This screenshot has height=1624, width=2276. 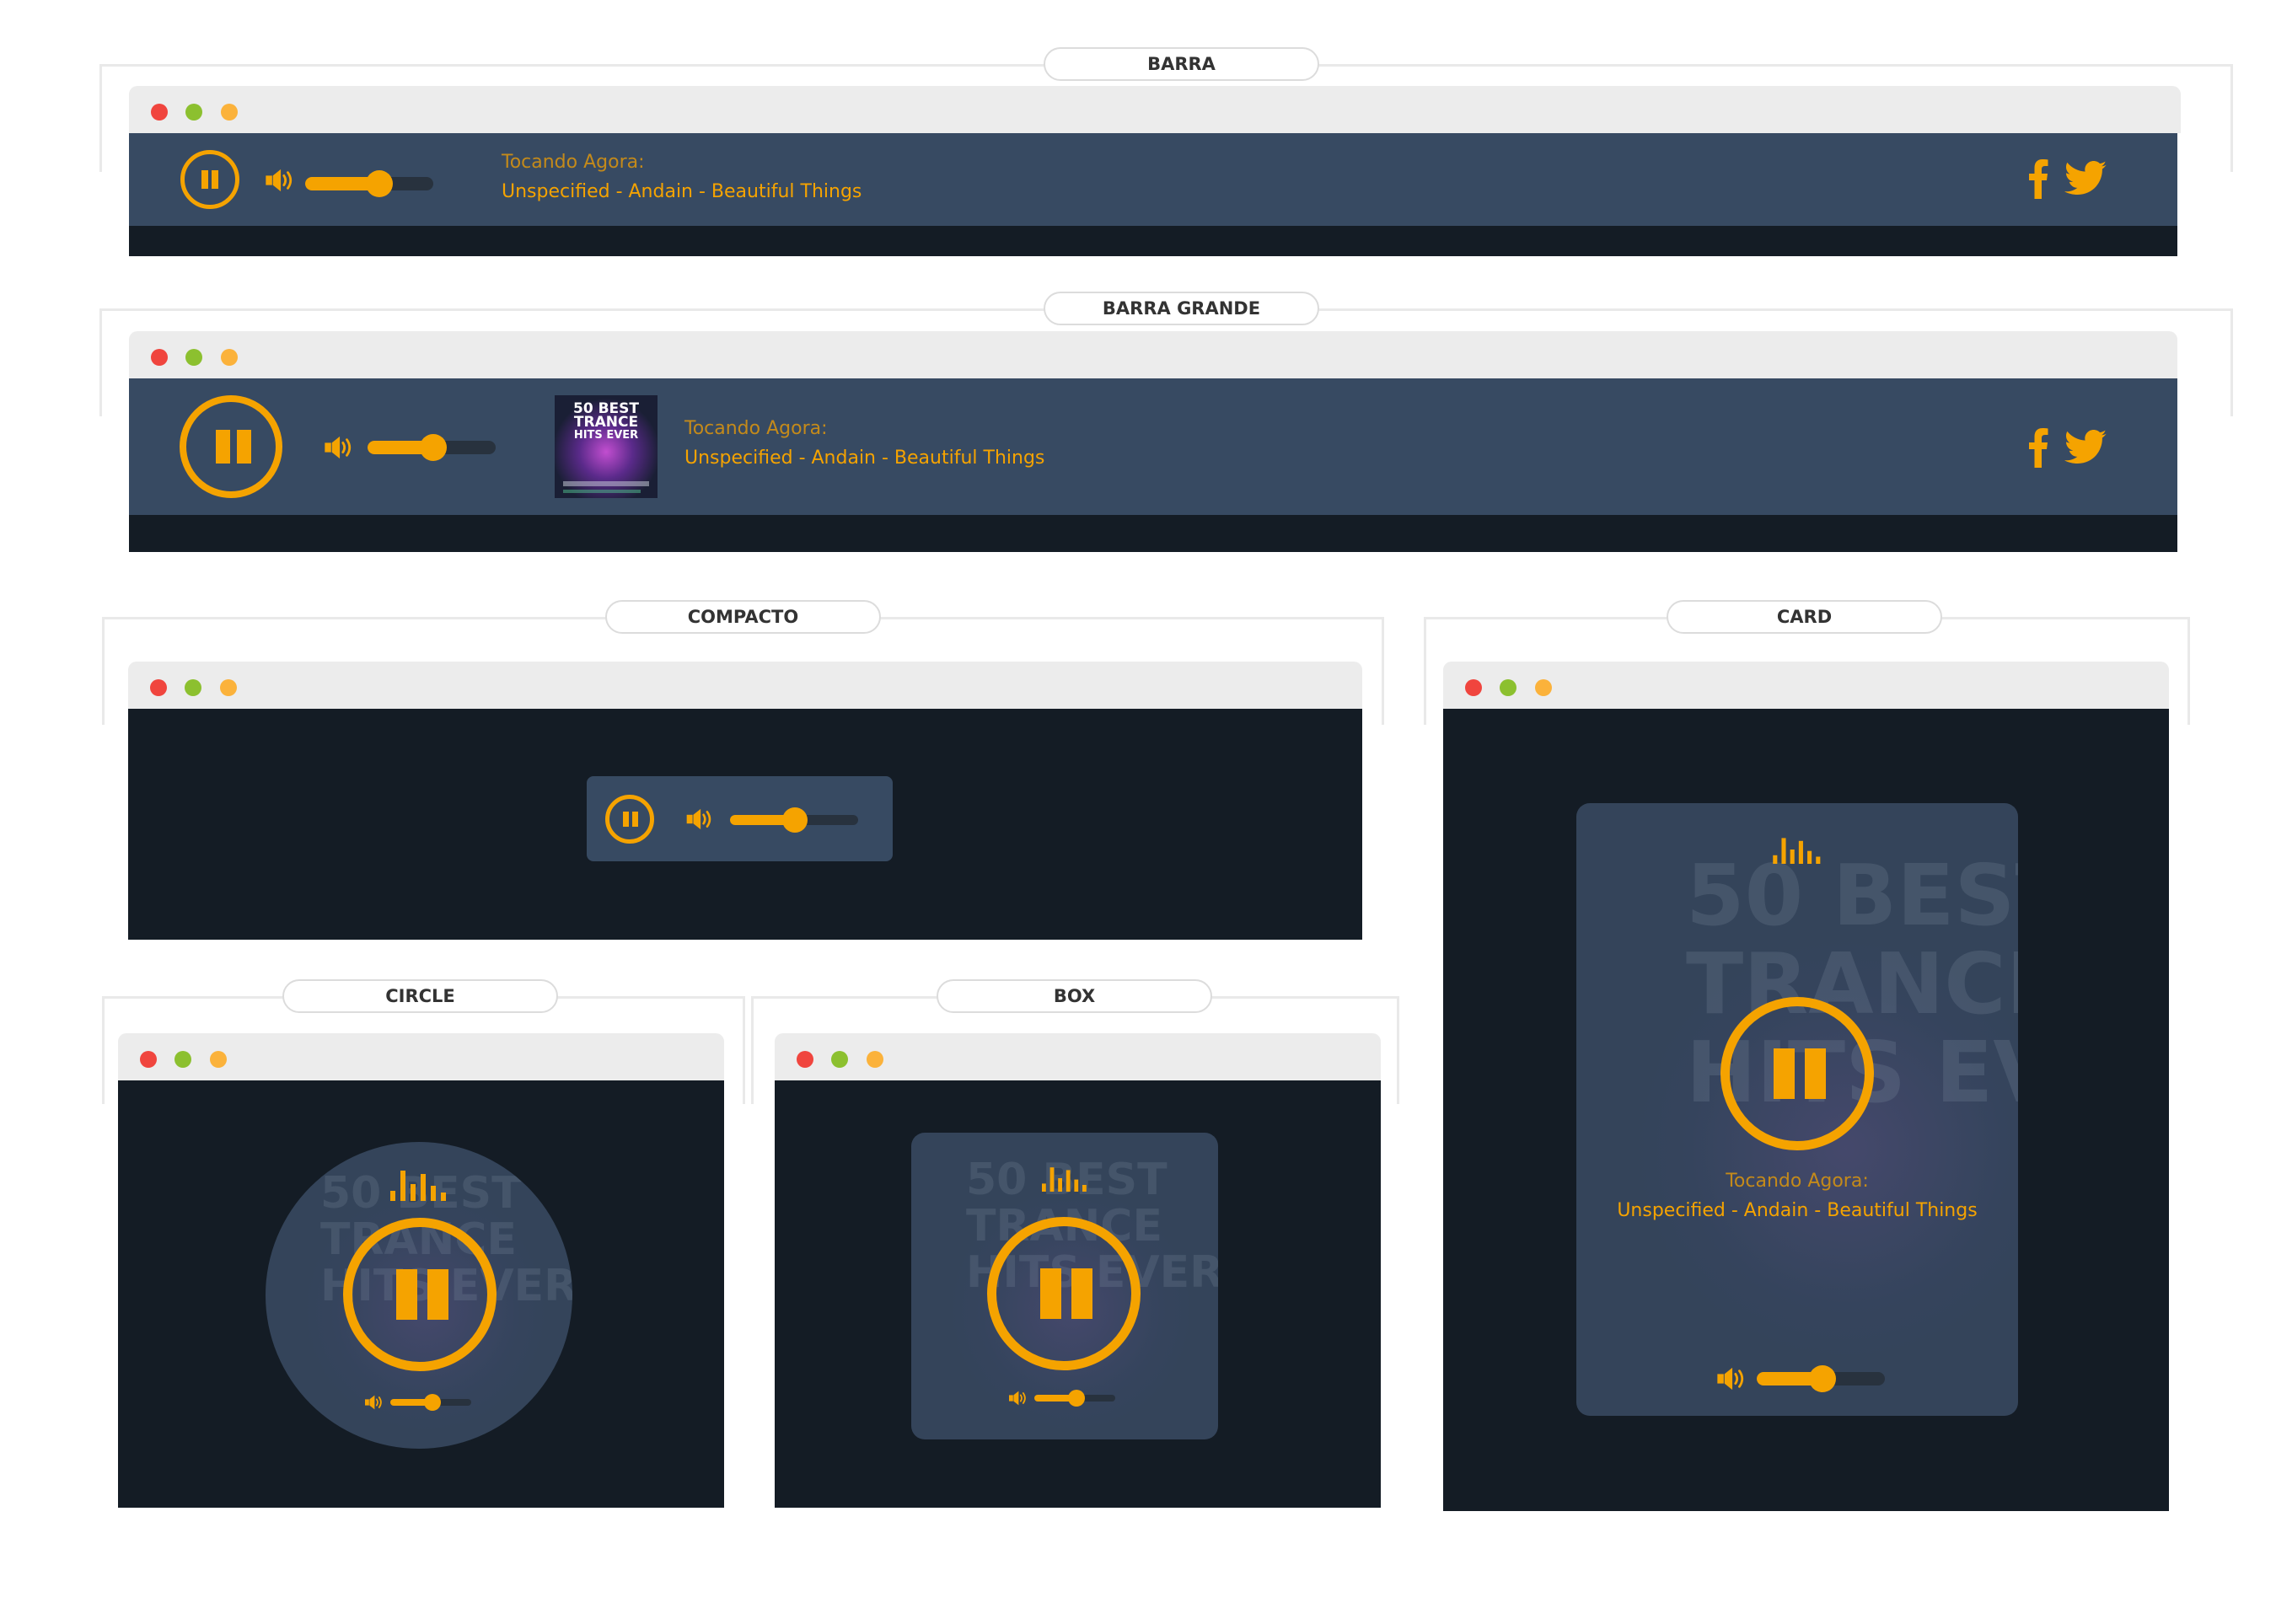 I want to click on circle-player: 50 BEST TRANCE HITS EVER, so click(x=419, y=1295).